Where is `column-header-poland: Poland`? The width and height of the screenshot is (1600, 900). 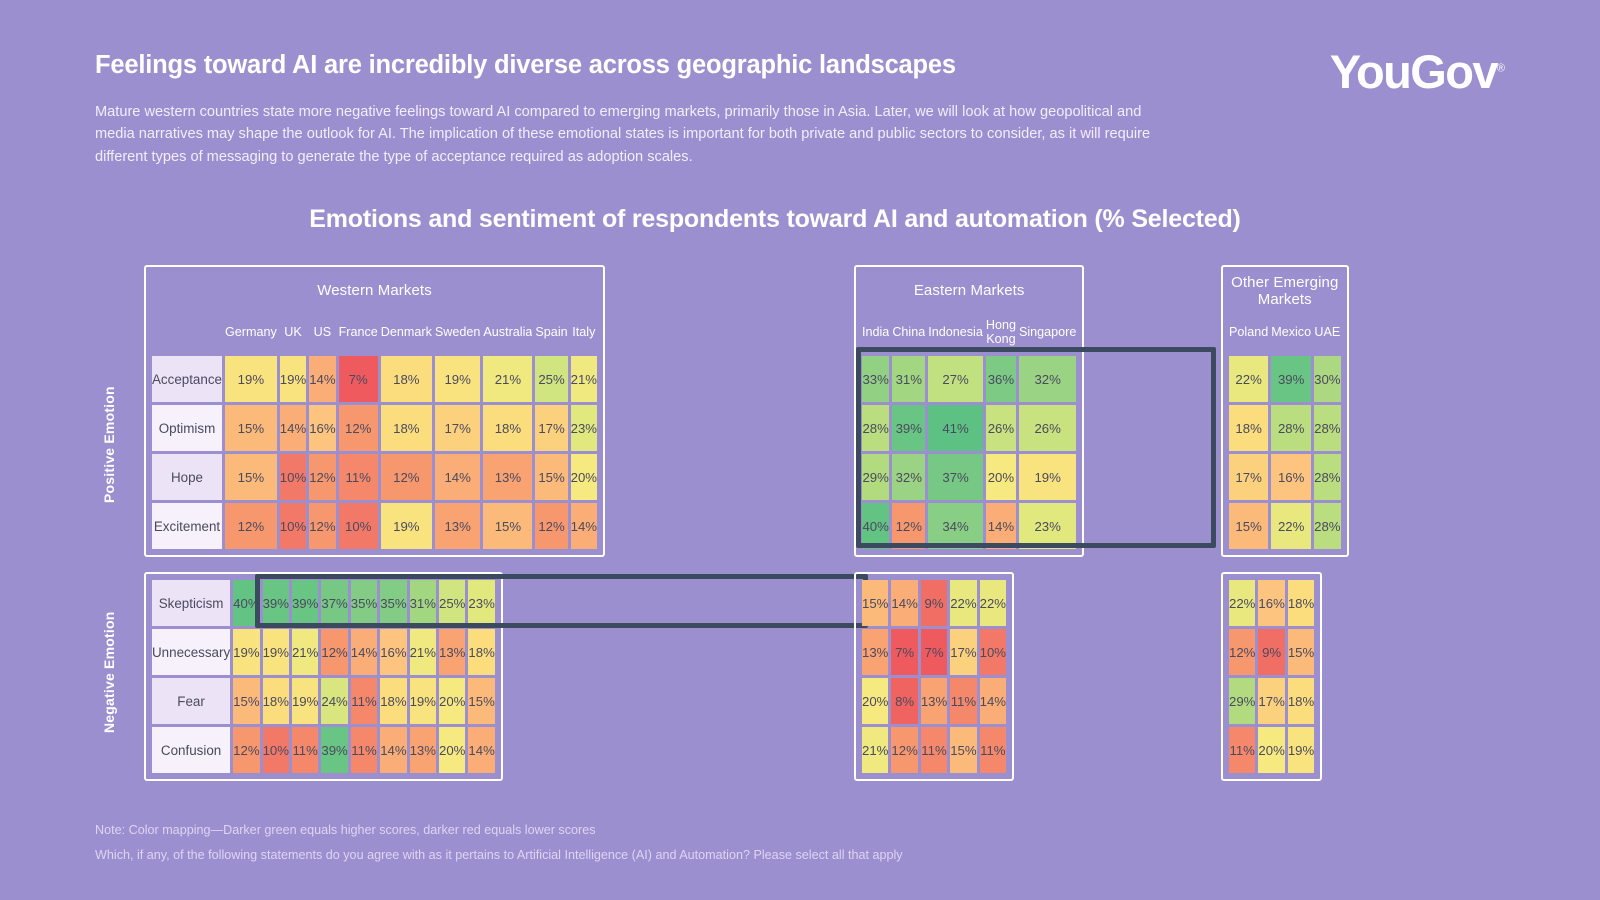 column-header-poland: Poland is located at coordinates (1249, 332).